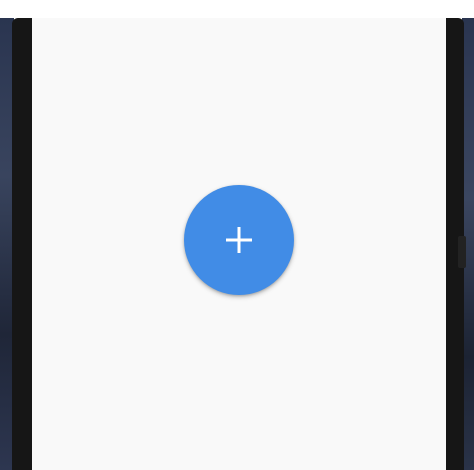 The image size is (474, 470). What do you see at coordinates (237, 9) in the screenshot?
I see `top-margin` at bounding box center [237, 9].